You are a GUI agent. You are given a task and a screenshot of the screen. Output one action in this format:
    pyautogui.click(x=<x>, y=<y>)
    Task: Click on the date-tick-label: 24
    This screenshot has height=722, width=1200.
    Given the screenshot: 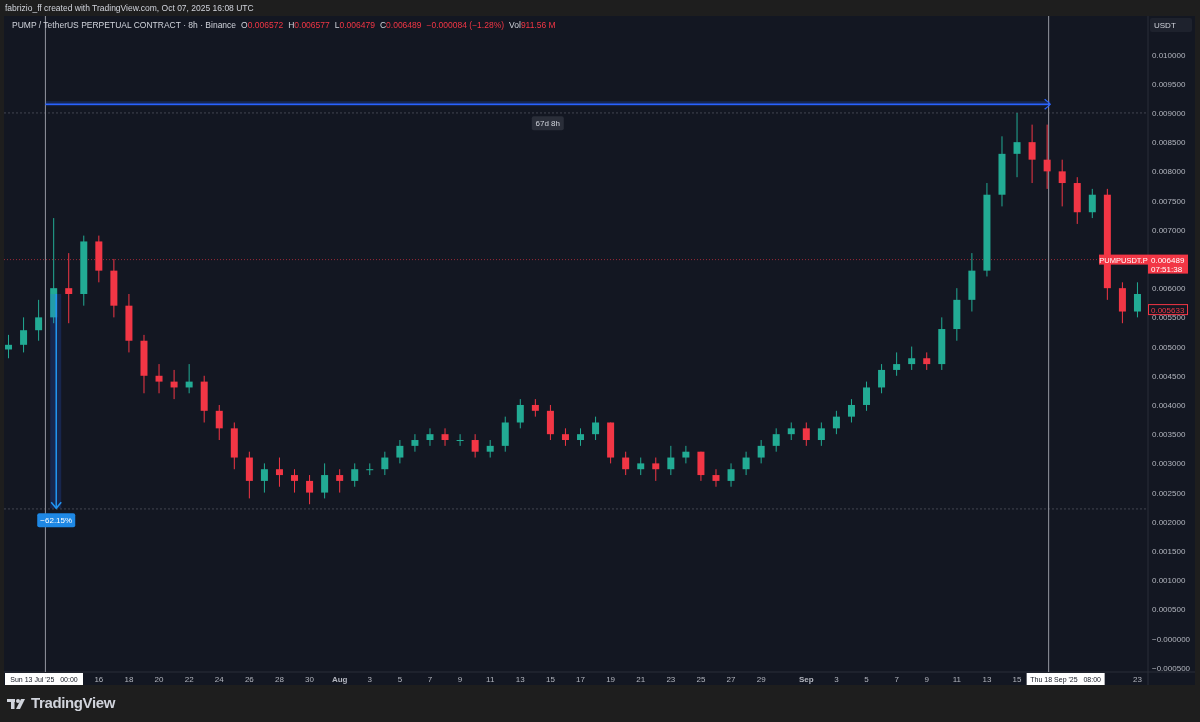 What is the action you would take?
    pyautogui.click(x=219, y=679)
    